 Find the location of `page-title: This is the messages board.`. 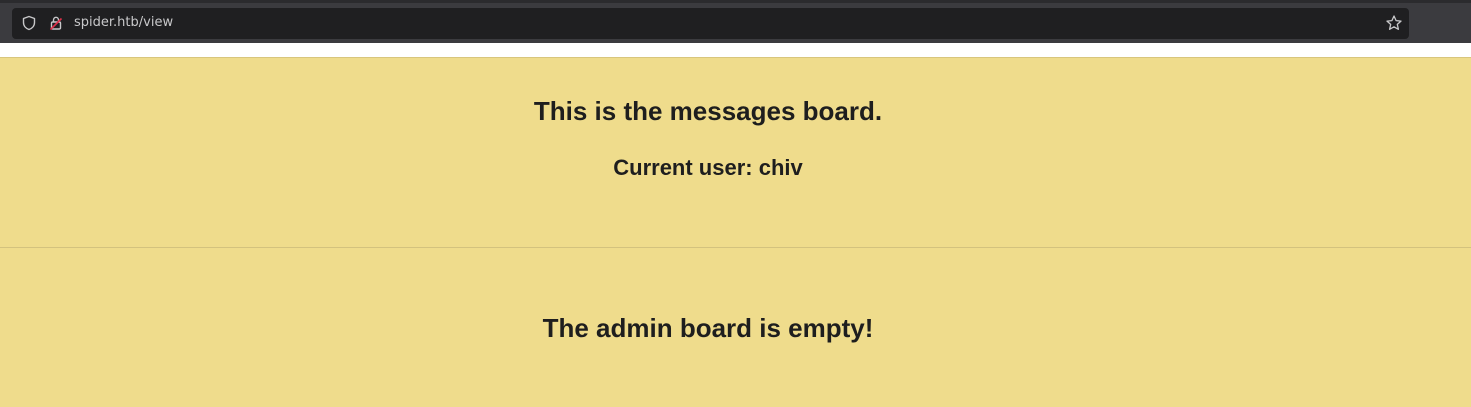

page-title: This is the messages board. is located at coordinates (708, 111).